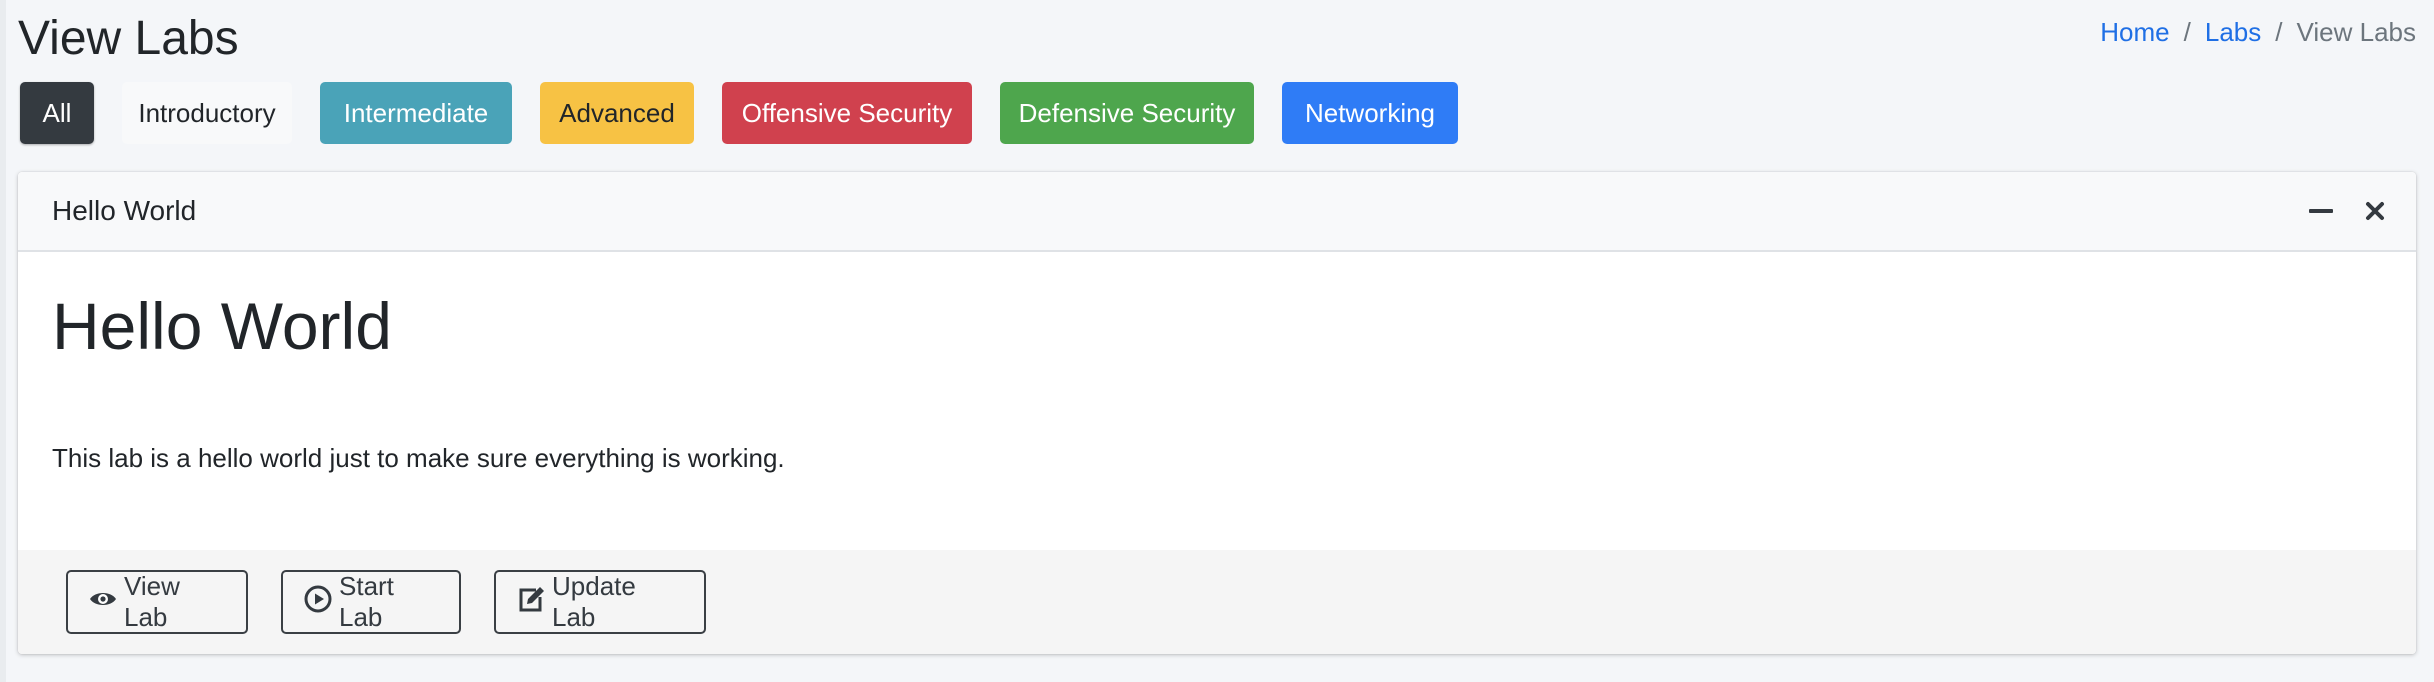 The width and height of the screenshot is (2434, 682). What do you see at coordinates (57, 113) in the screenshot?
I see `filter-all-button: All` at bounding box center [57, 113].